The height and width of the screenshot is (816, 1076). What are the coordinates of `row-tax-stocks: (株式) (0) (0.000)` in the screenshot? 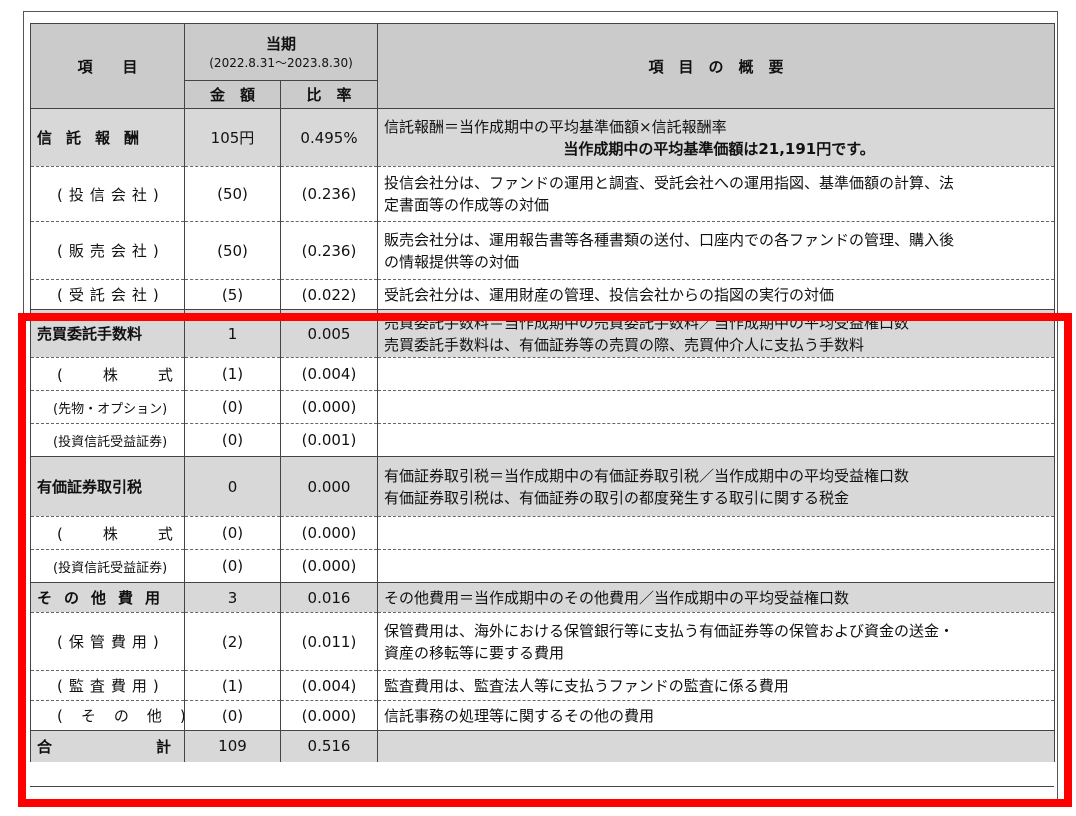 It's located at (543, 533).